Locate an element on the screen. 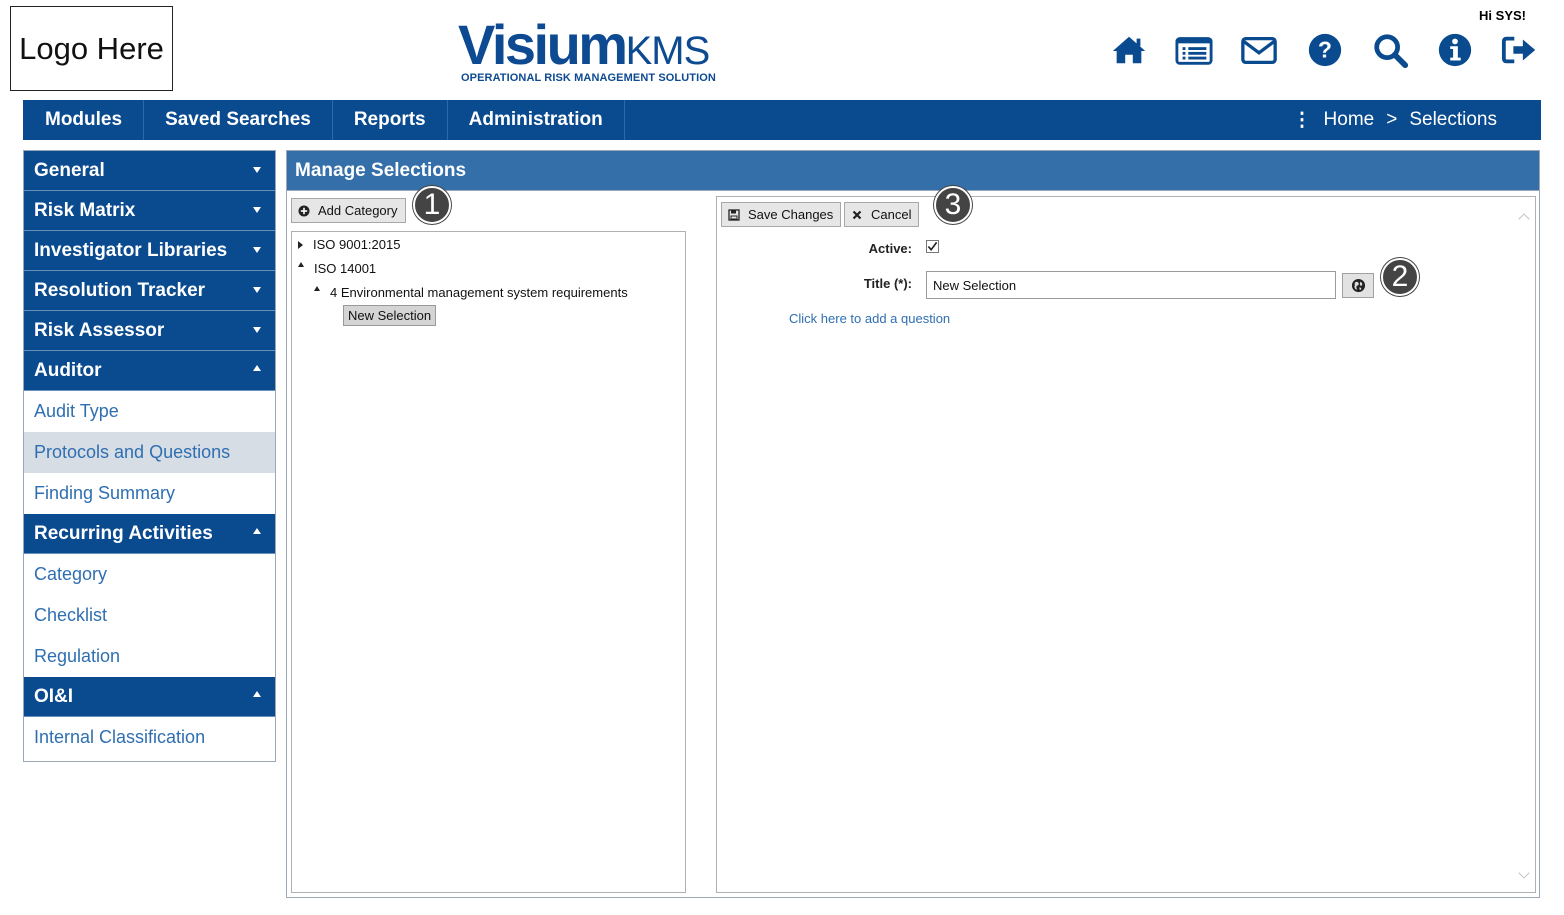 The height and width of the screenshot is (915, 1564). sidebar-section-oii: OI&I is located at coordinates (149, 697).